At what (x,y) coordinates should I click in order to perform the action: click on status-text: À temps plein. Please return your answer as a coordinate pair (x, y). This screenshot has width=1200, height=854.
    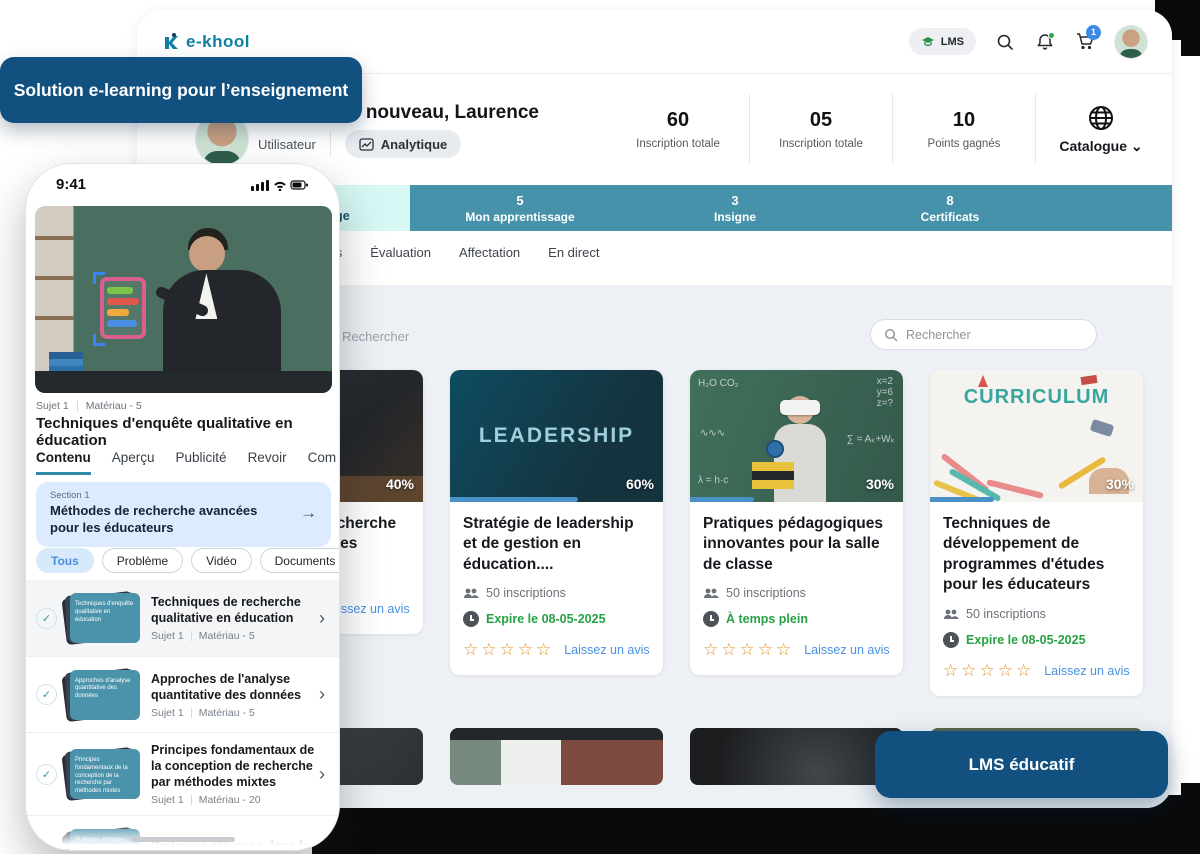
    Looking at the image, I should click on (767, 619).